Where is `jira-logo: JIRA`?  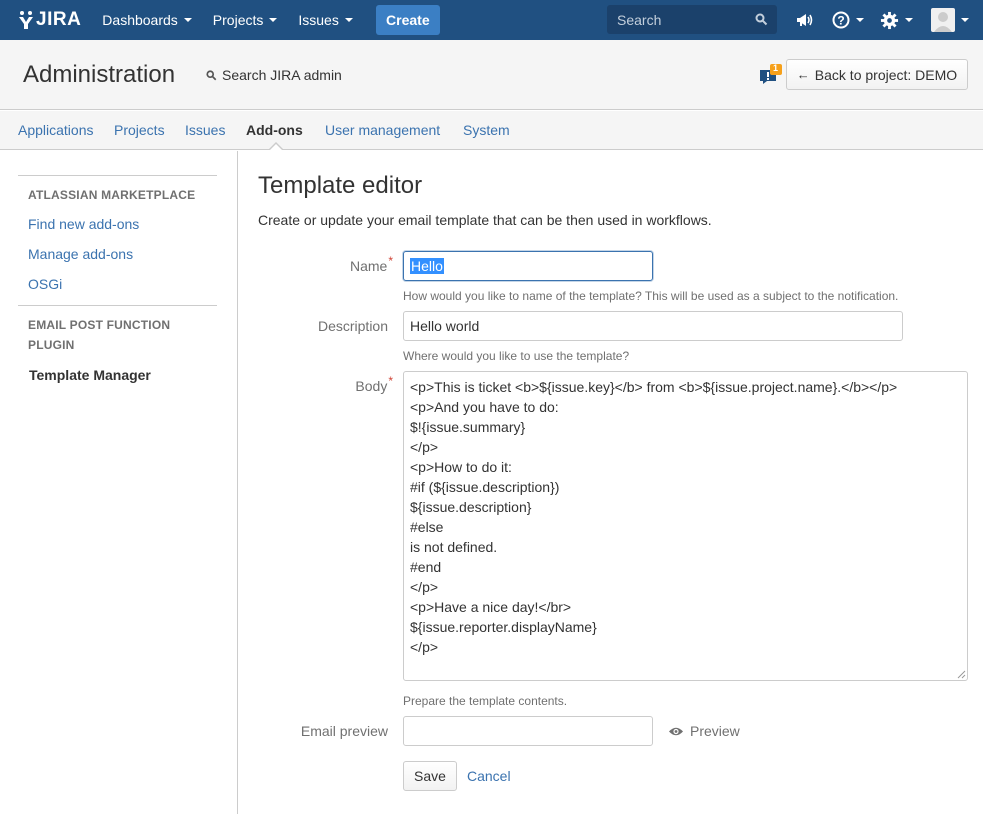
jira-logo: JIRA is located at coordinates (49, 20).